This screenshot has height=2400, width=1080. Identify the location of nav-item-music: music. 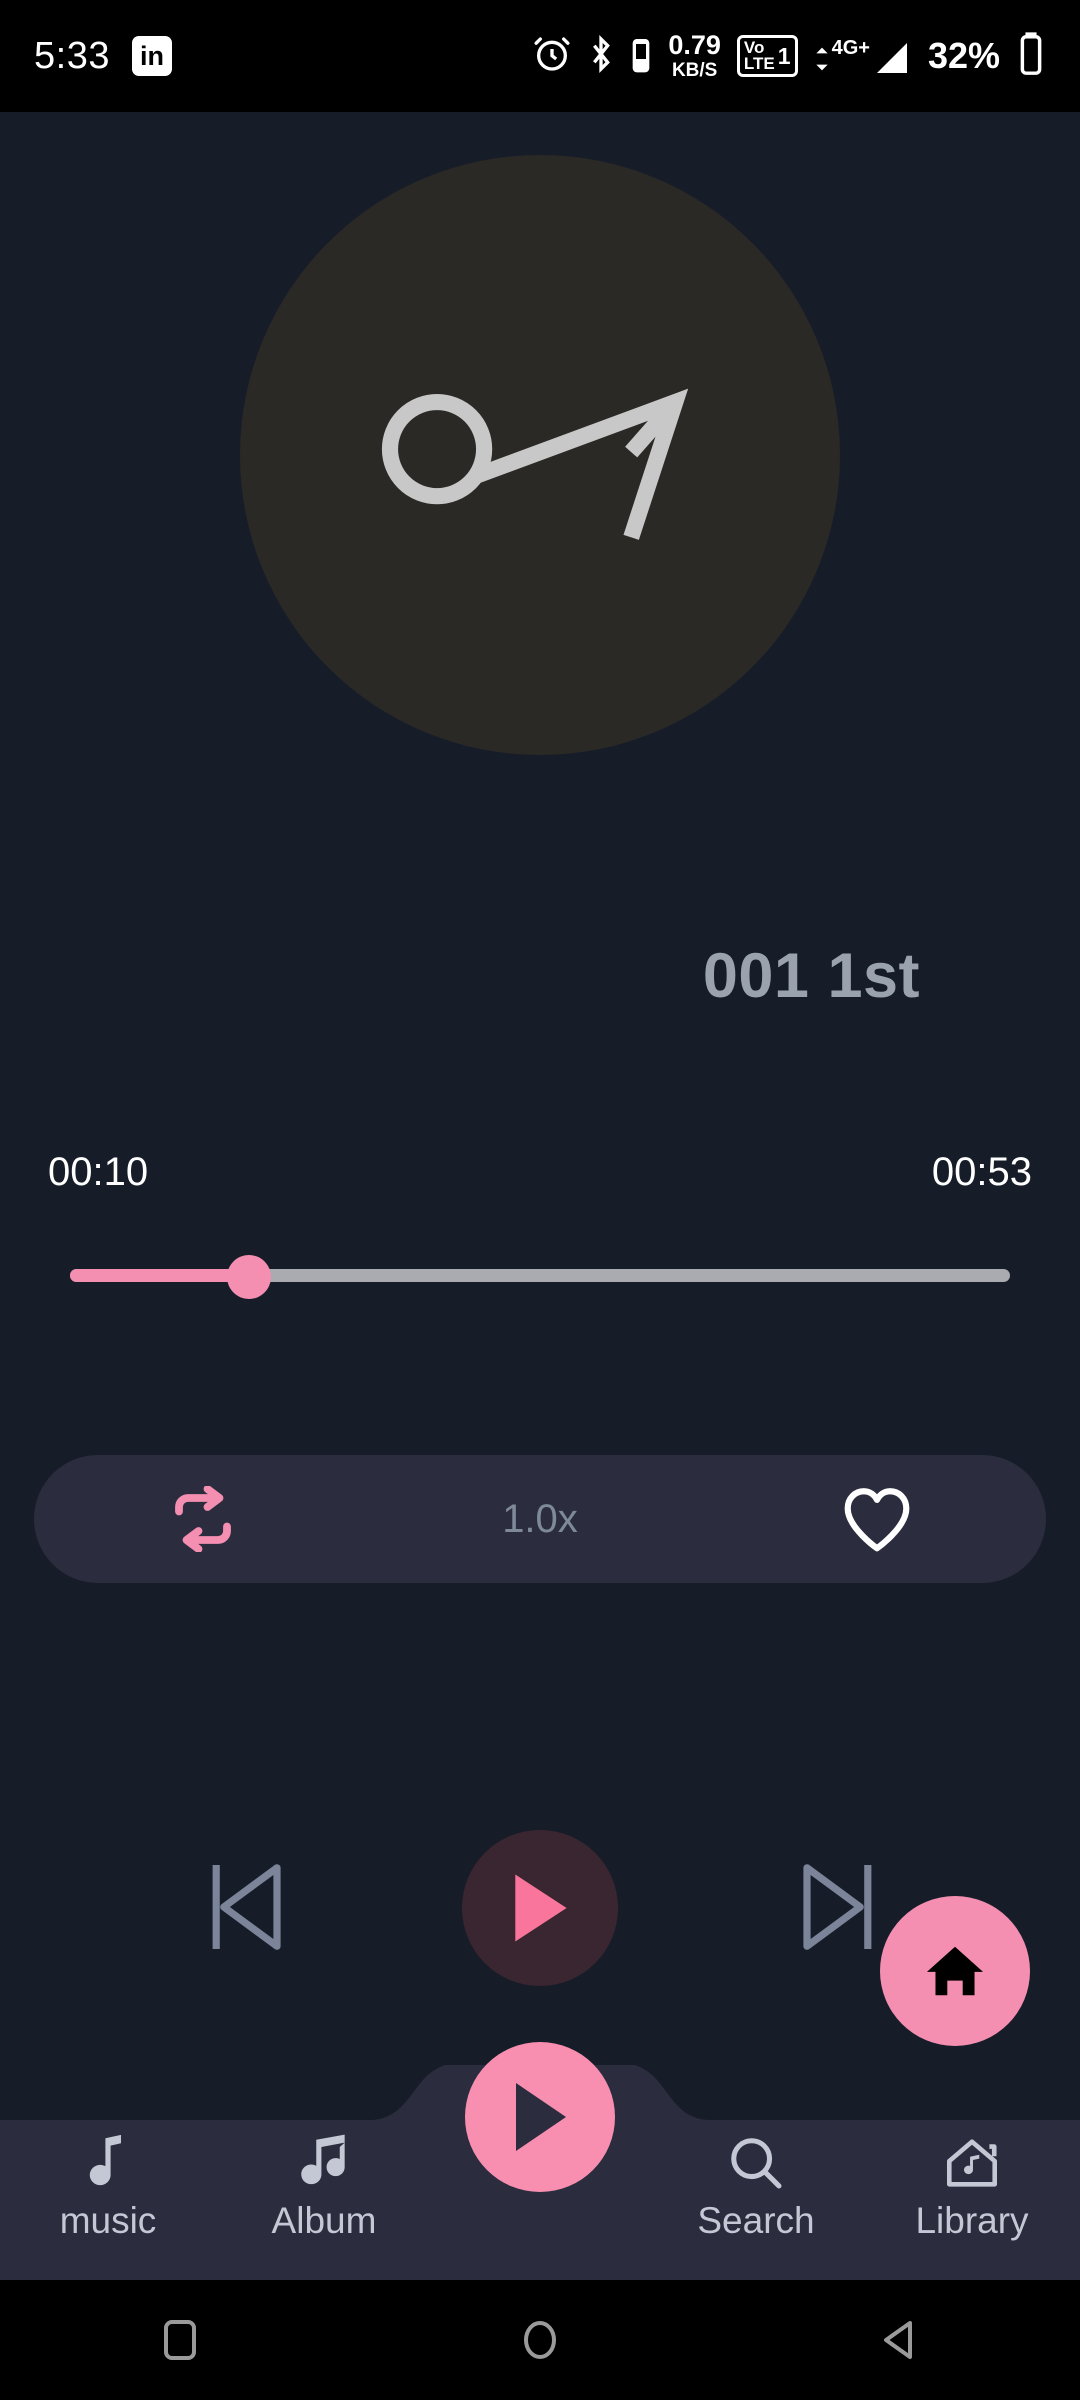
(108, 2181).